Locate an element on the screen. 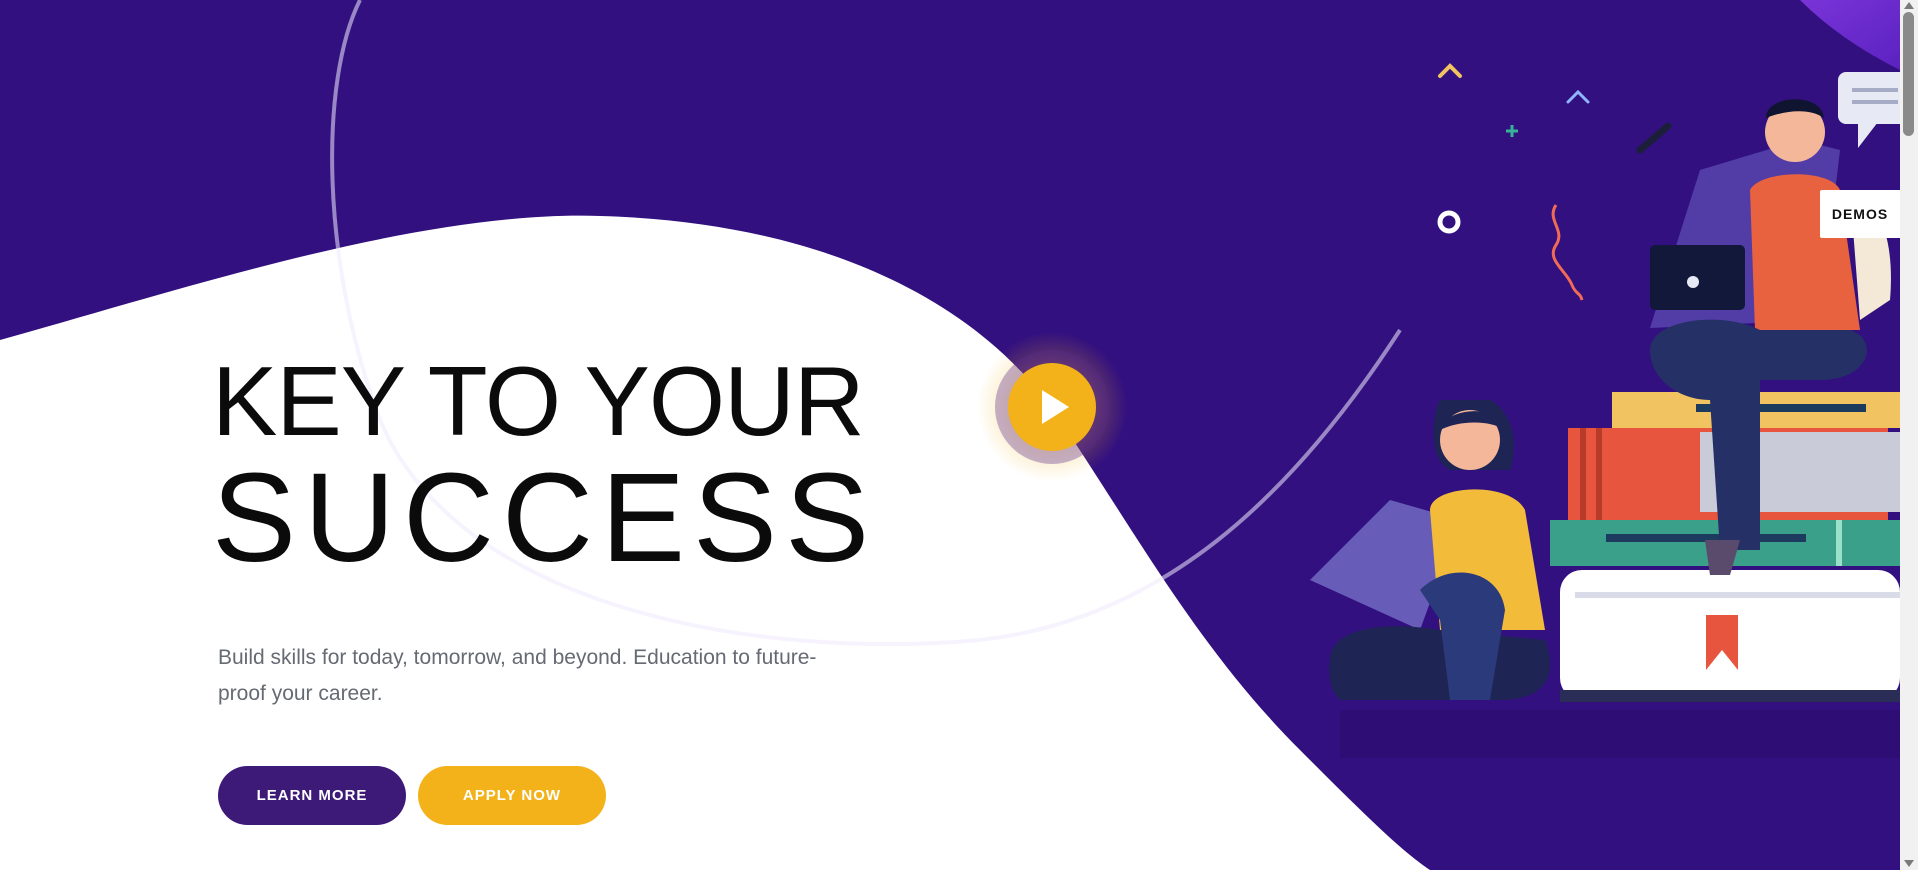 The image size is (1918, 870). deco-dash is located at coordinates (1654, 138).